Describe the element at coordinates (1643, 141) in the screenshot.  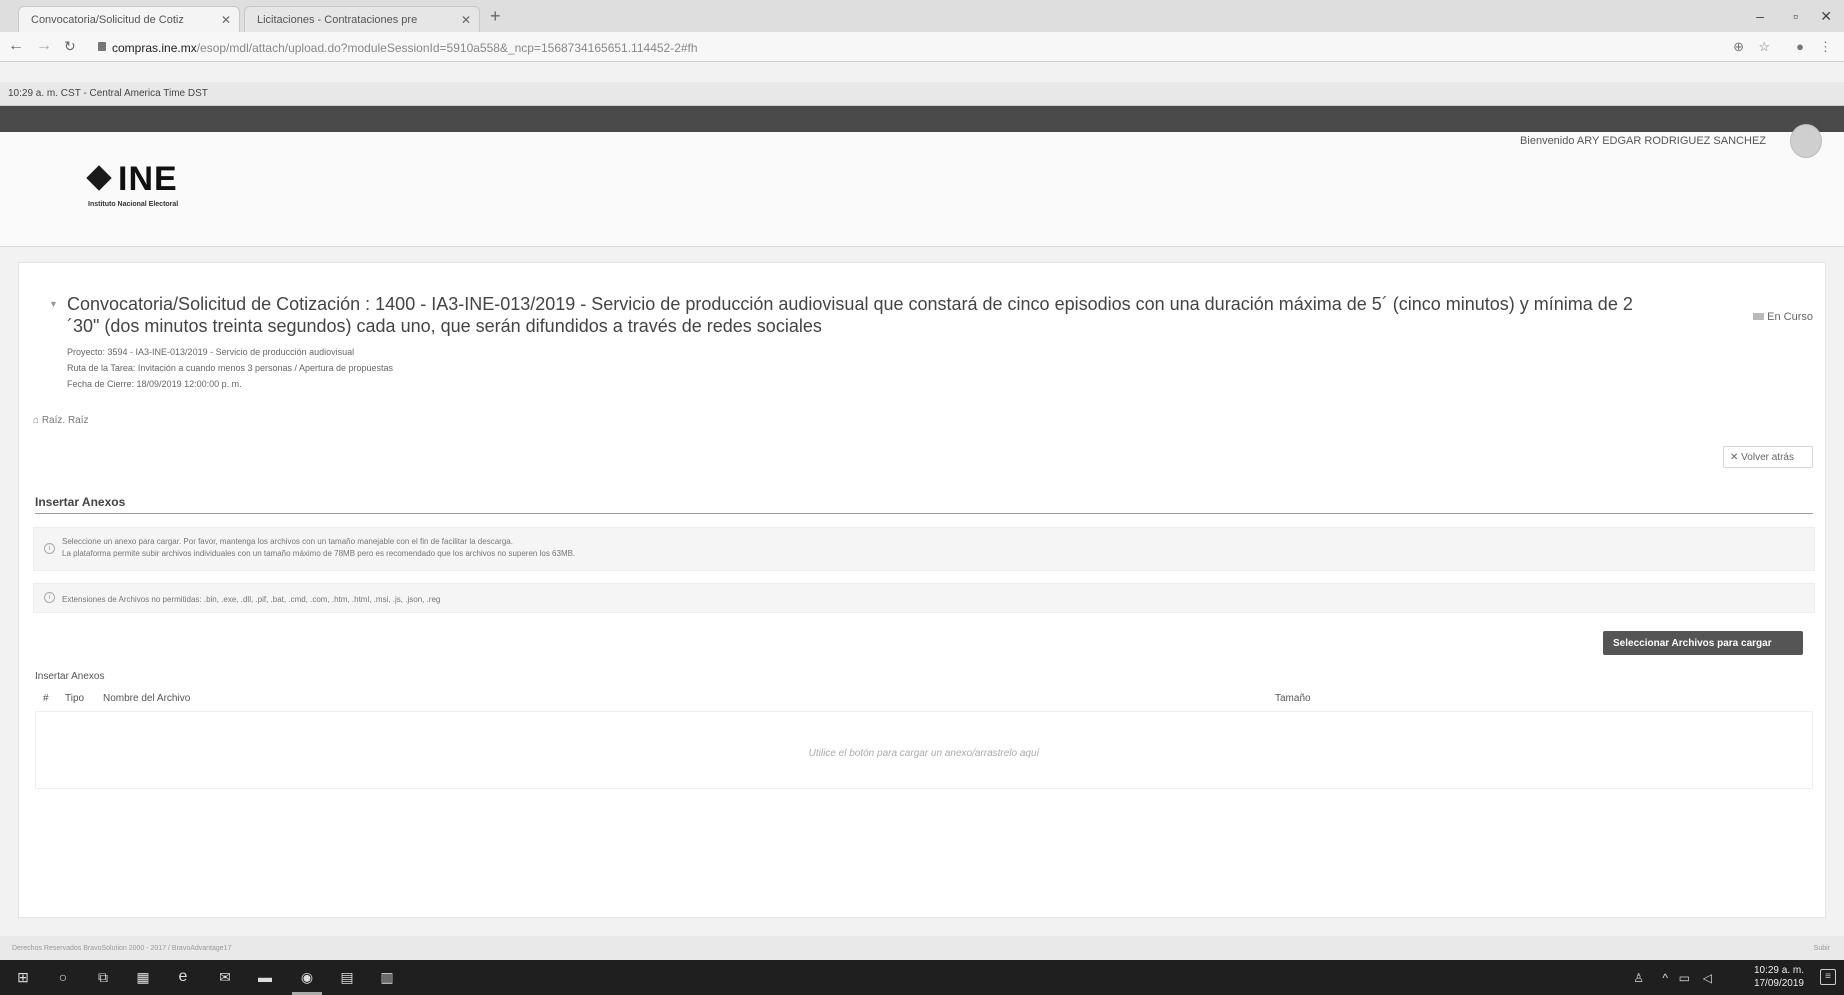
I see `welcome-user-text: Bienvenido ARY EDGAR RODRIGUEZ SANCHEZ` at that location.